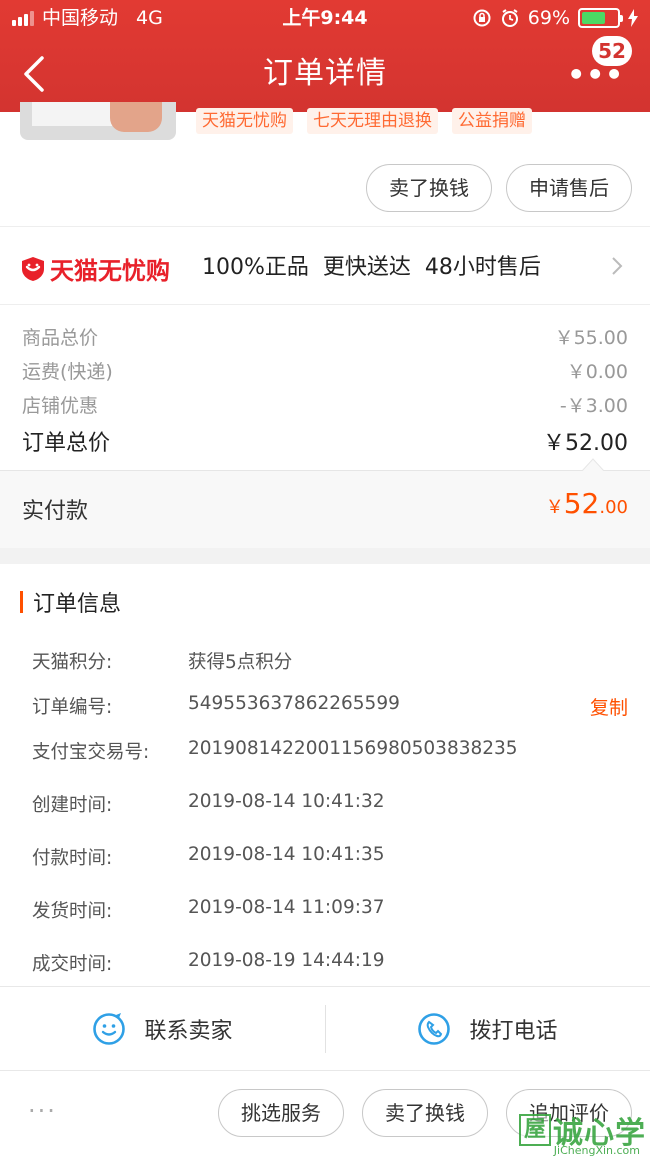 The height and width of the screenshot is (1156, 650). I want to click on select-service-button: 挑选服务, so click(281, 1113).